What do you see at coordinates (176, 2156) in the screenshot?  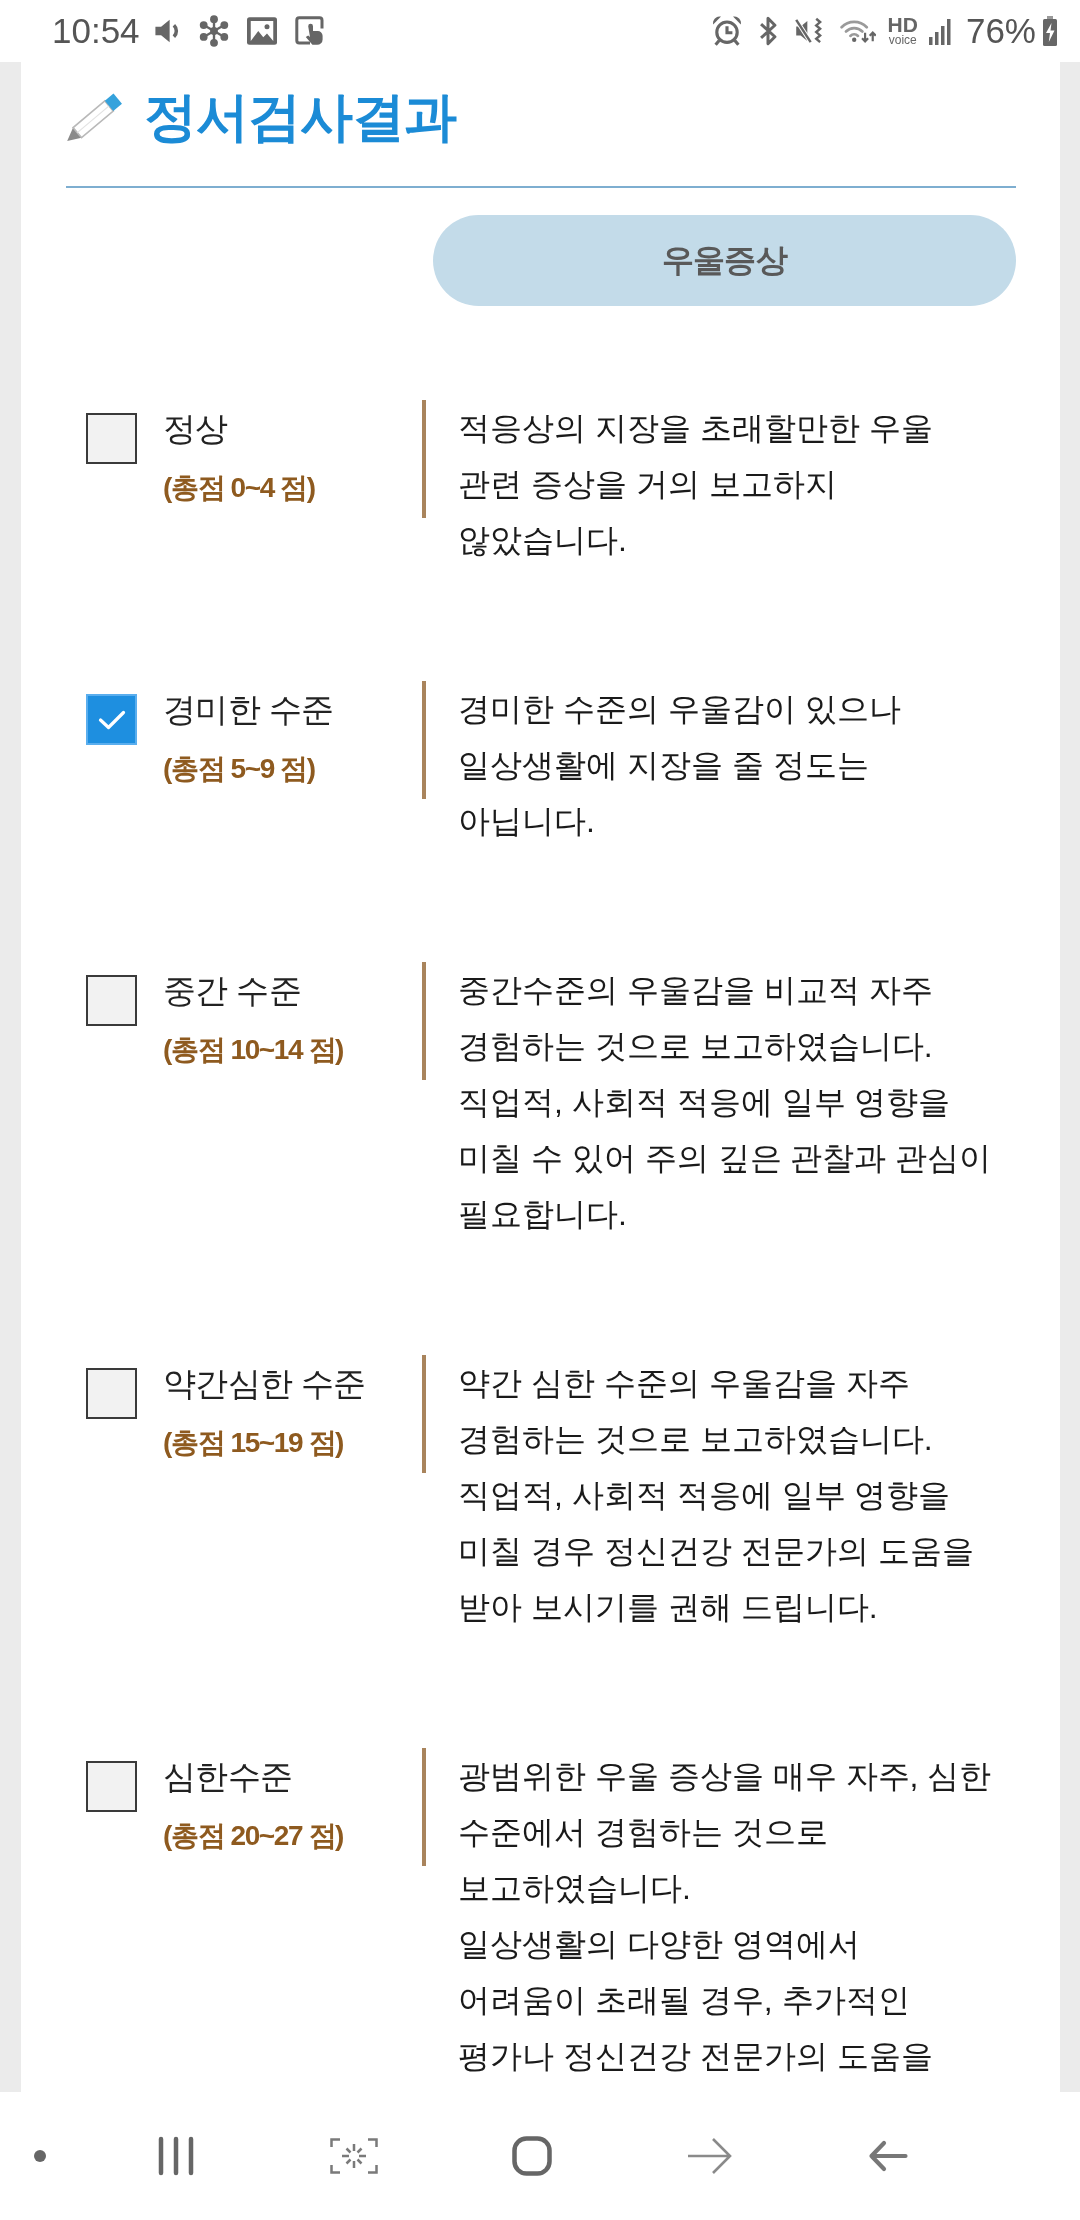 I see `recent-apps-icon` at bounding box center [176, 2156].